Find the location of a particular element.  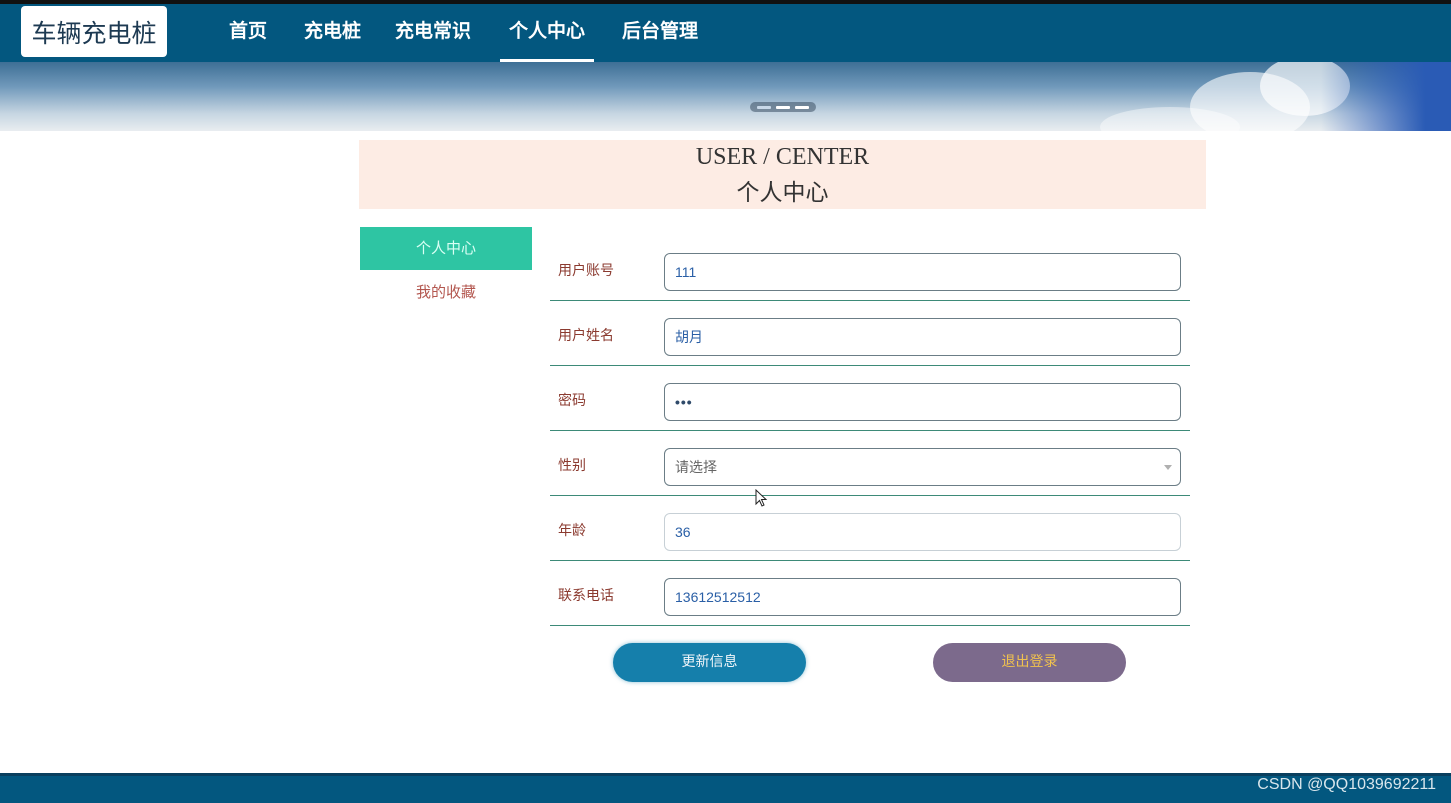

form-row-gender: 性别 请选择 is located at coordinates (870, 463).